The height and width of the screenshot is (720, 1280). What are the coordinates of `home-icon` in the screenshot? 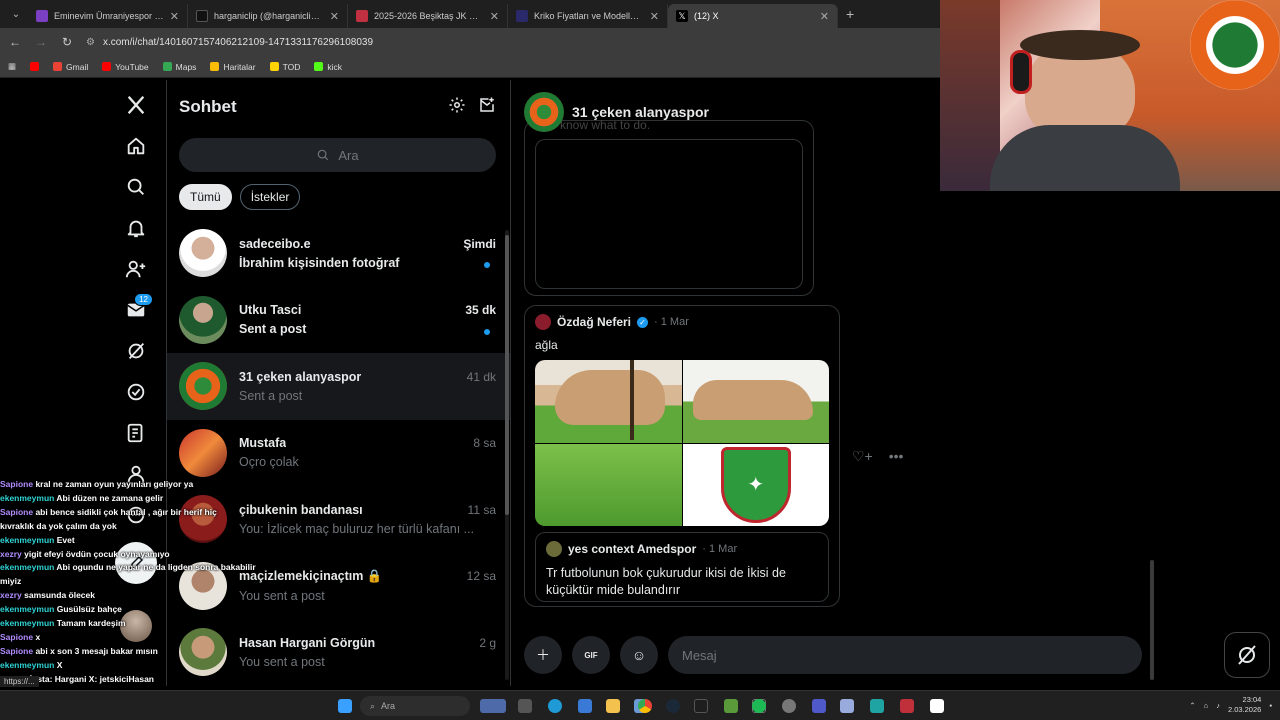 It's located at (136, 146).